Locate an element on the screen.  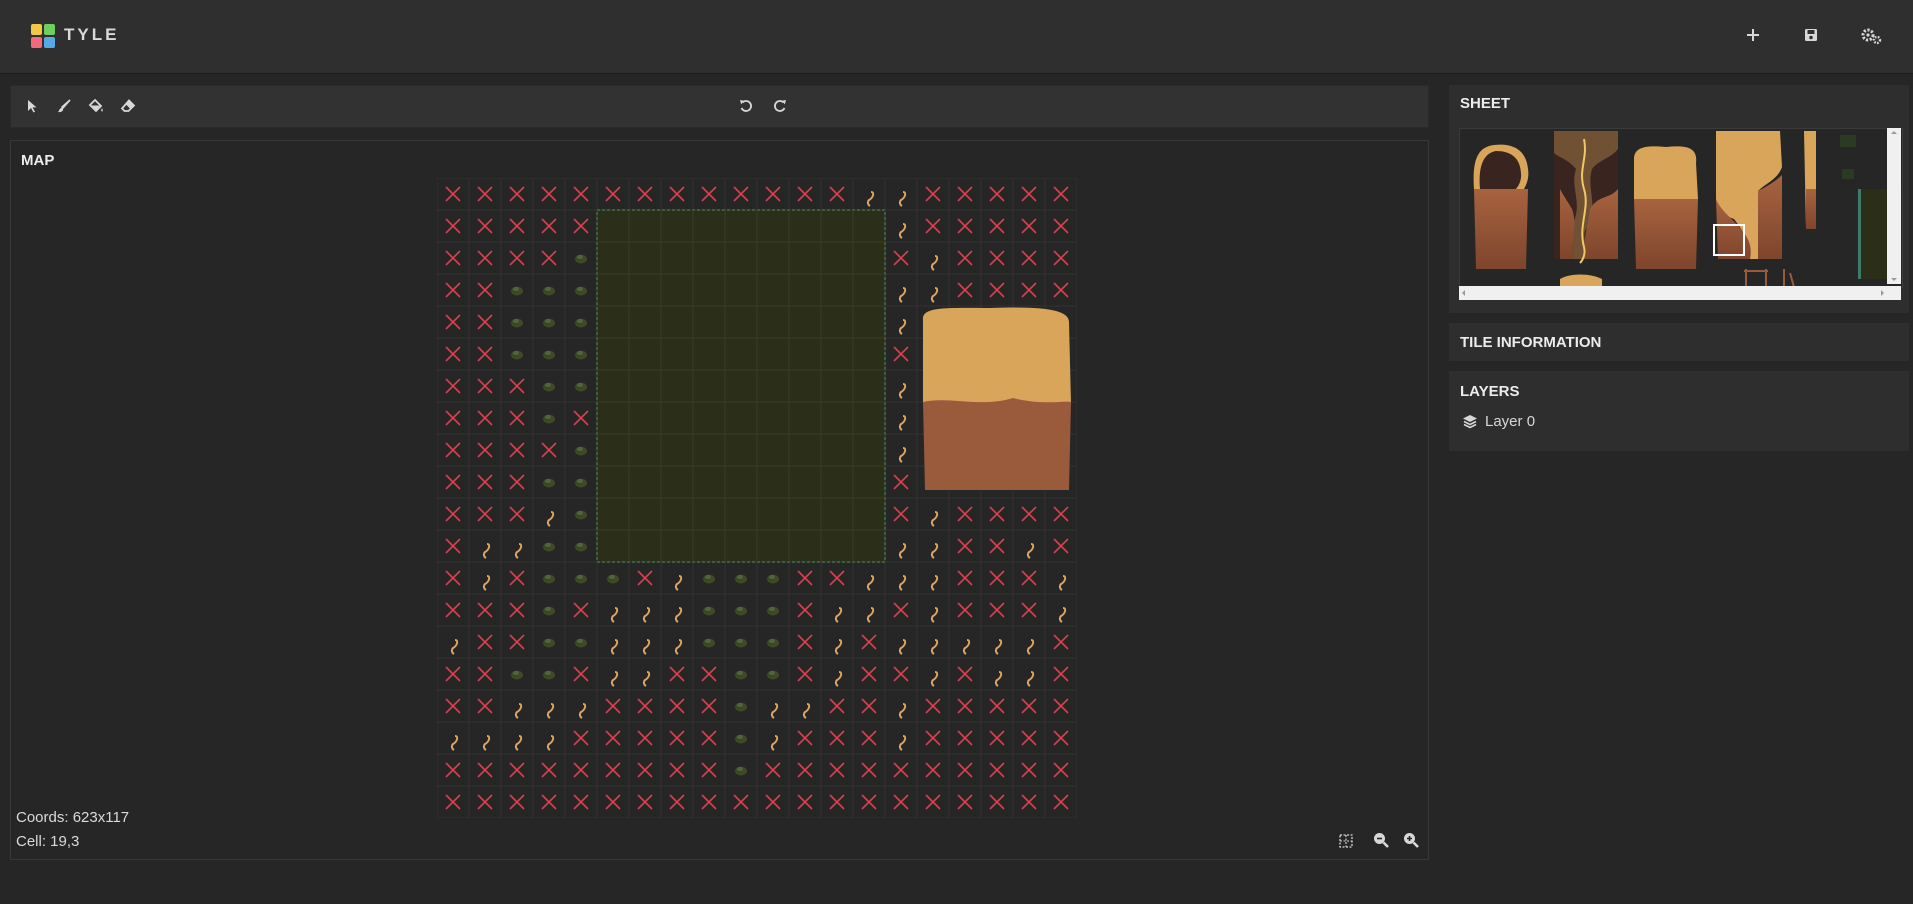
app-title: TYLE is located at coordinates (92, 34).